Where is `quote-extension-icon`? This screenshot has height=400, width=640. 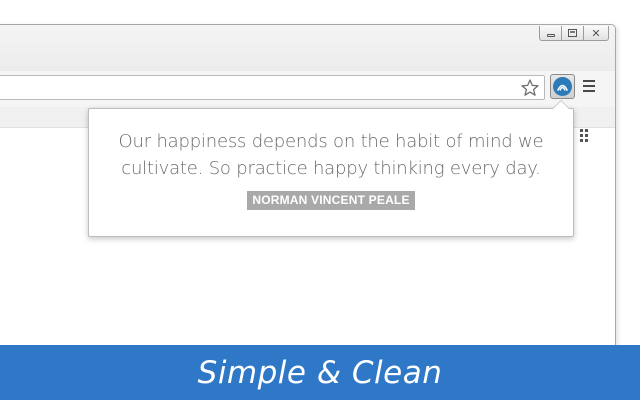
quote-extension-icon is located at coordinates (562, 86).